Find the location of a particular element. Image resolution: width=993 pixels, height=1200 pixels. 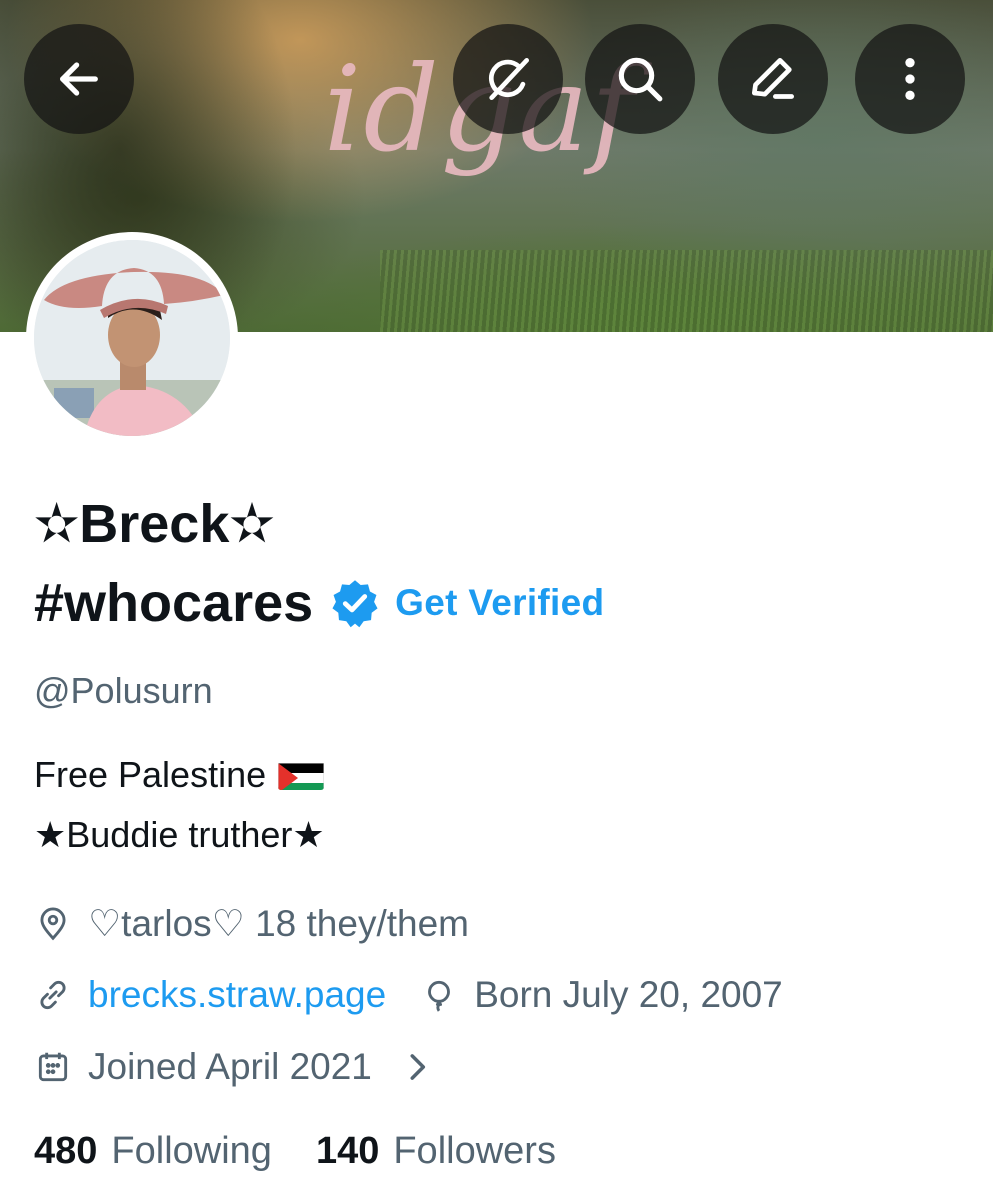

user-handle: @Polusurn is located at coordinates (123, 690).